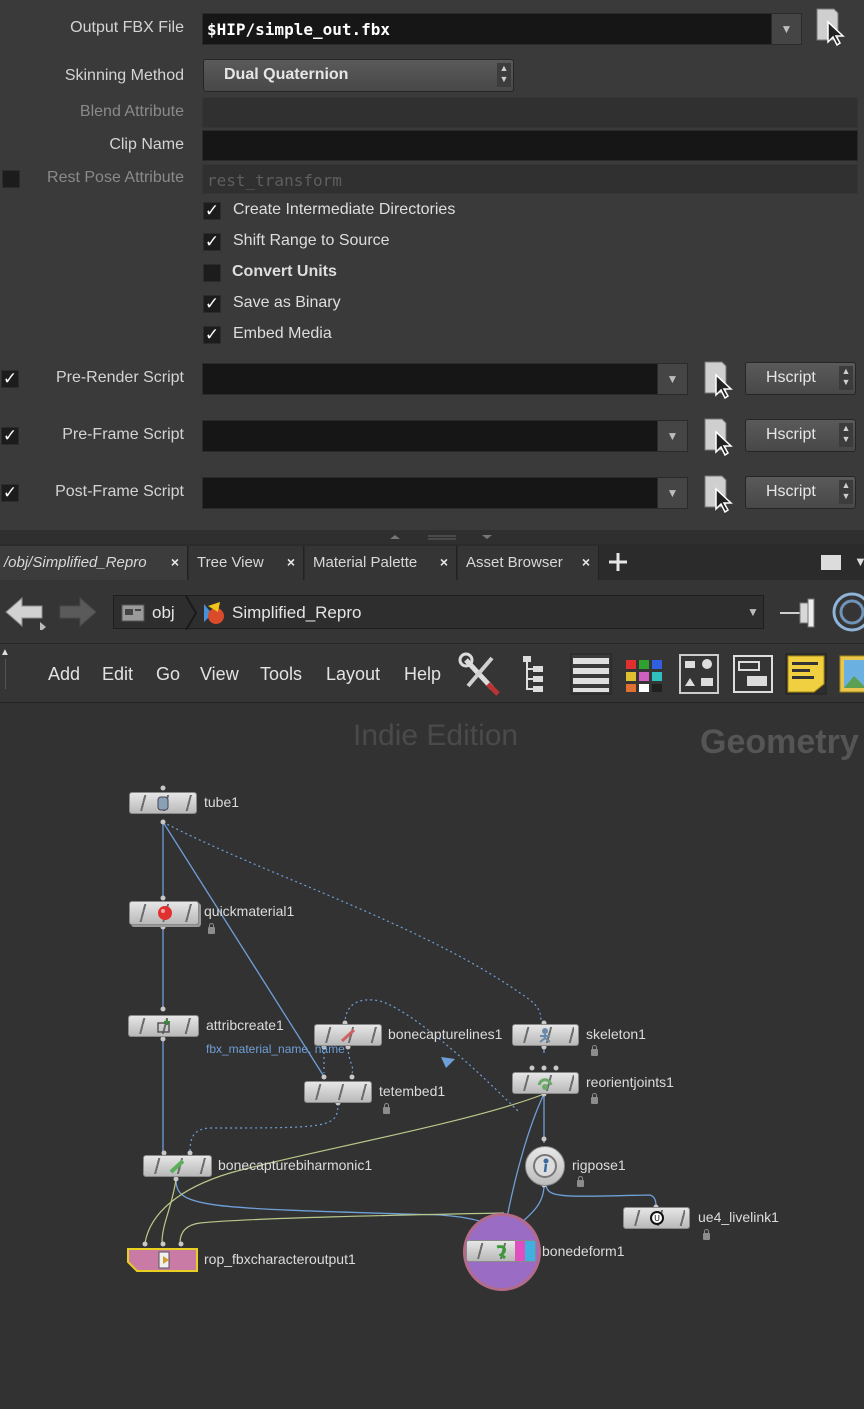  Describe the element at coordinates (212, 242) in the screenshot. I see `shift-range-checkbox: ✓` at that location.